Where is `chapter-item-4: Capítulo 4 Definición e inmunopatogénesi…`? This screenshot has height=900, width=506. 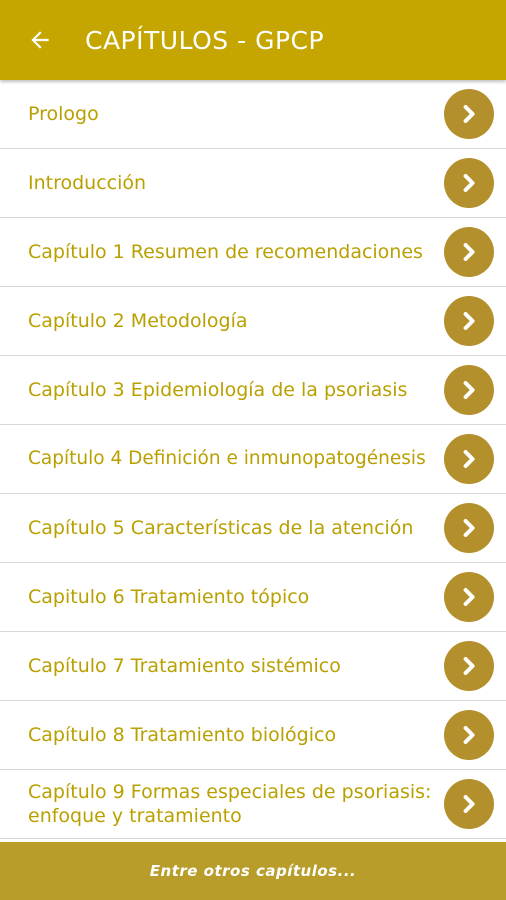
chapter-item-4: Capítulo 4 Definición e inmunopatogénesi… is located at coordinates (253, 459).